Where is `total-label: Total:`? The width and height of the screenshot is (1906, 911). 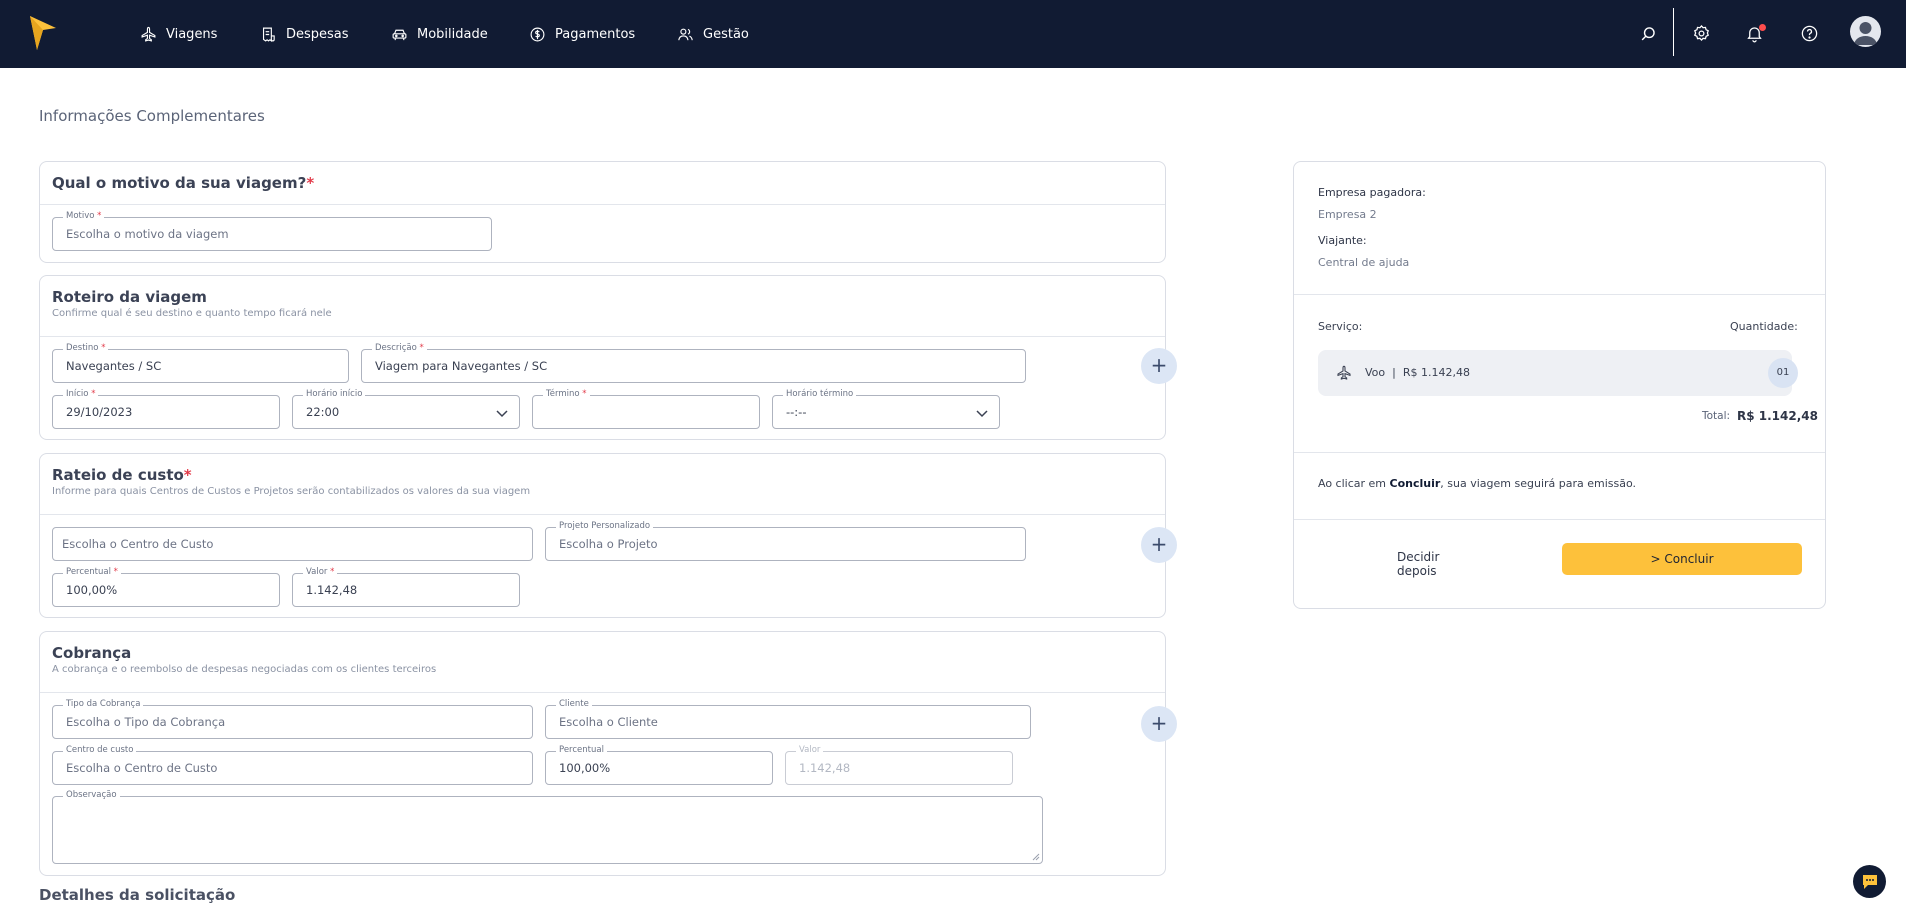 total-label: Total: is located at coordinates (1716, 416).